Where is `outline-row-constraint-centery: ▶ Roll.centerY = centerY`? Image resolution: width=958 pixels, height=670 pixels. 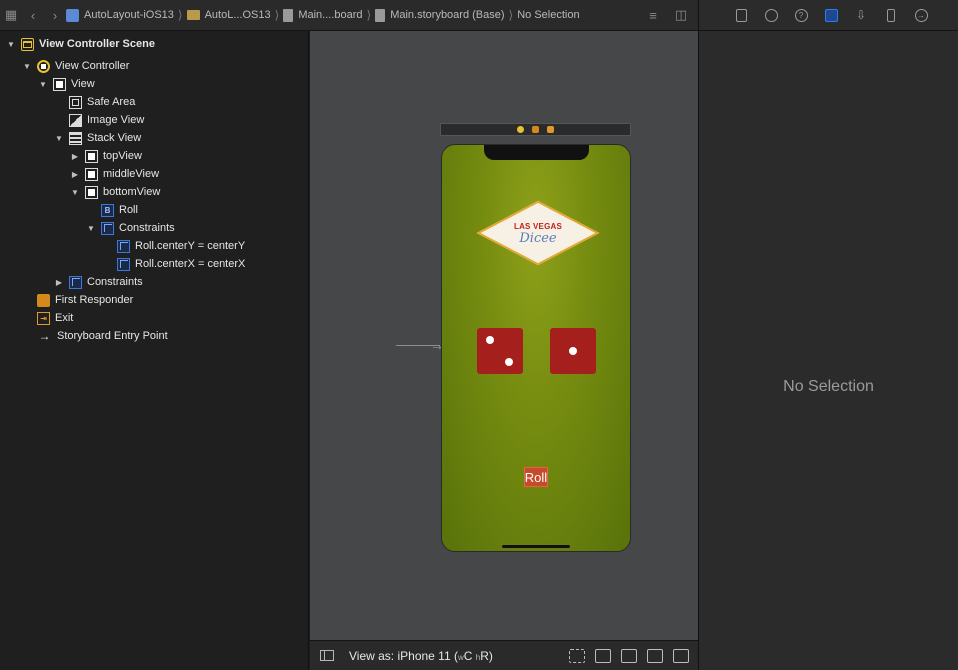
outline-row-constraint-centery: ▶ Roll.centerY = centerY is located at coordinates (173, 246).